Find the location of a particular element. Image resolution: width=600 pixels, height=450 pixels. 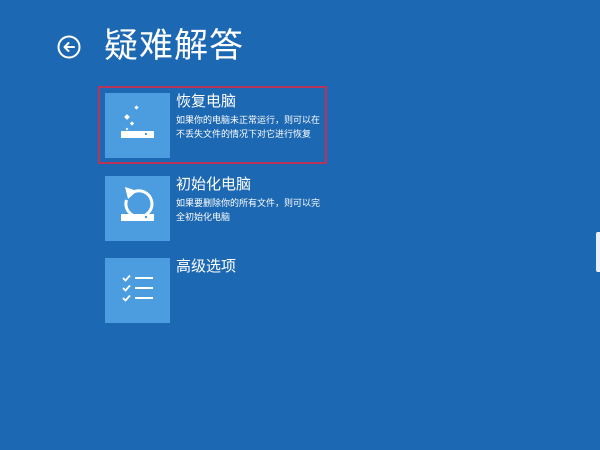

reset-pc-description: 如果要删除你的所有文件，则可以完全初始化电脑 is located at coordinates (248, 211).